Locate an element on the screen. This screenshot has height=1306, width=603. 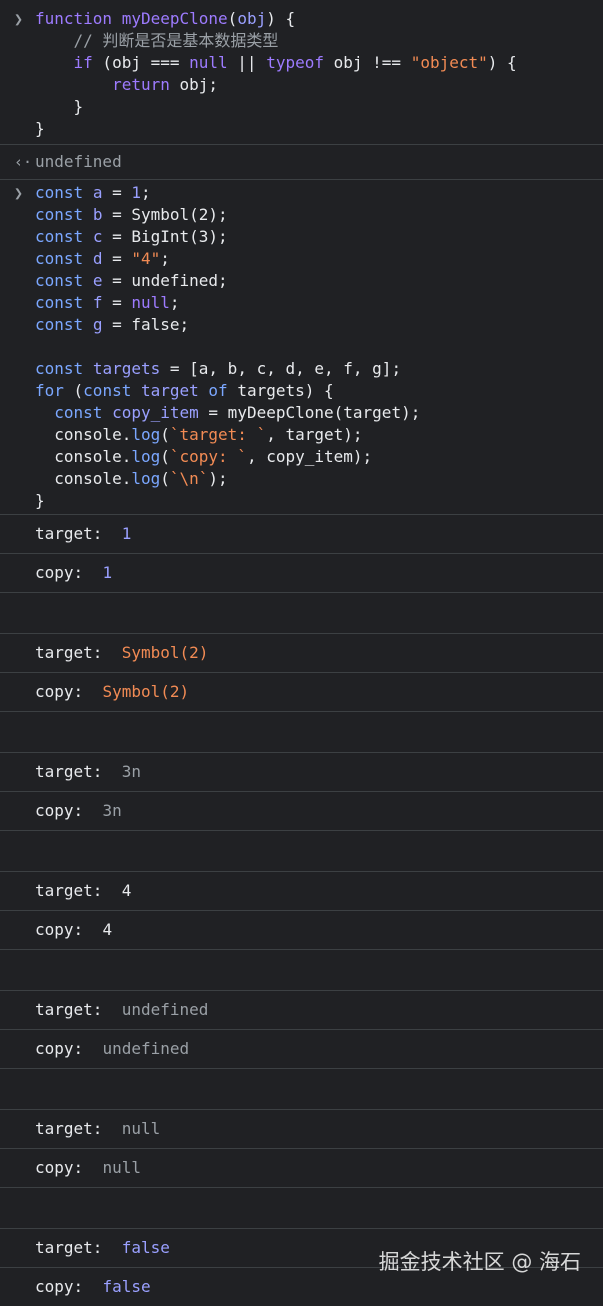
log-copy: copy: 3n is located at coordinates (301, 810).